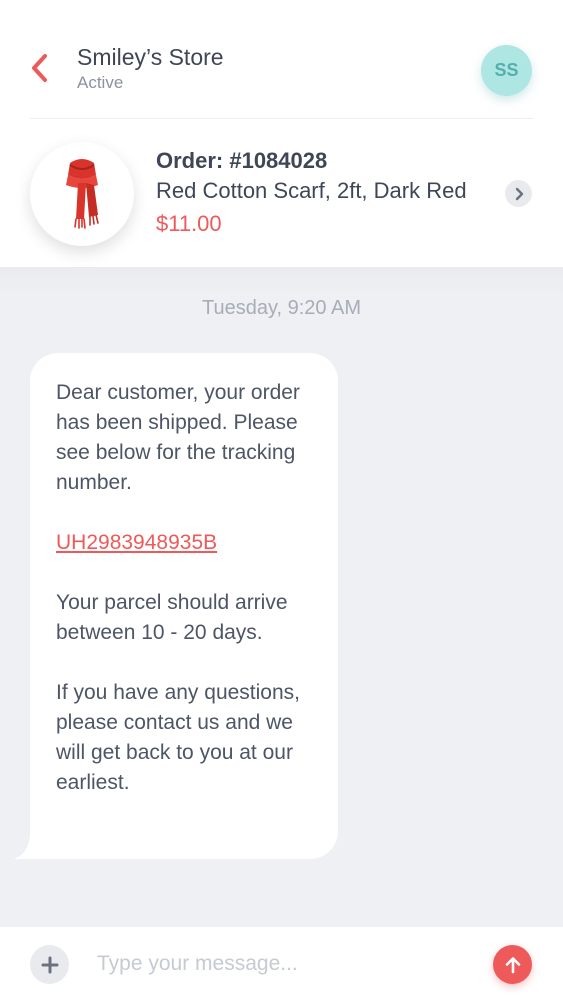 The height and width of the screenshot is (1001, 563). I want to click on plus-icon, so click(49, 964).